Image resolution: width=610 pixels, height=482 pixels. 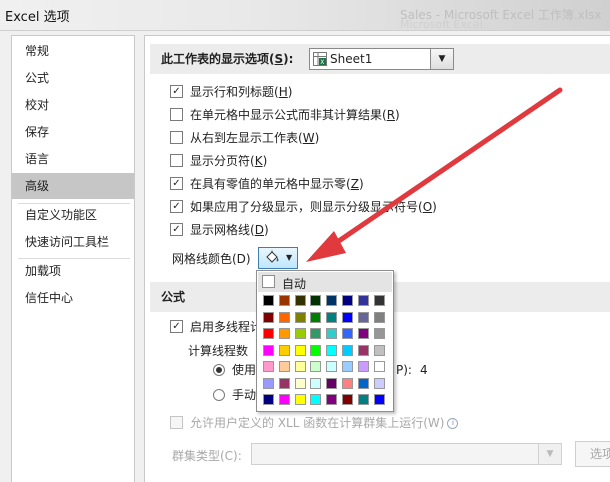 I want to click on sidebar-item-quick-access-toolbar: 快速访问工具栏, so click(x=73, y=242).